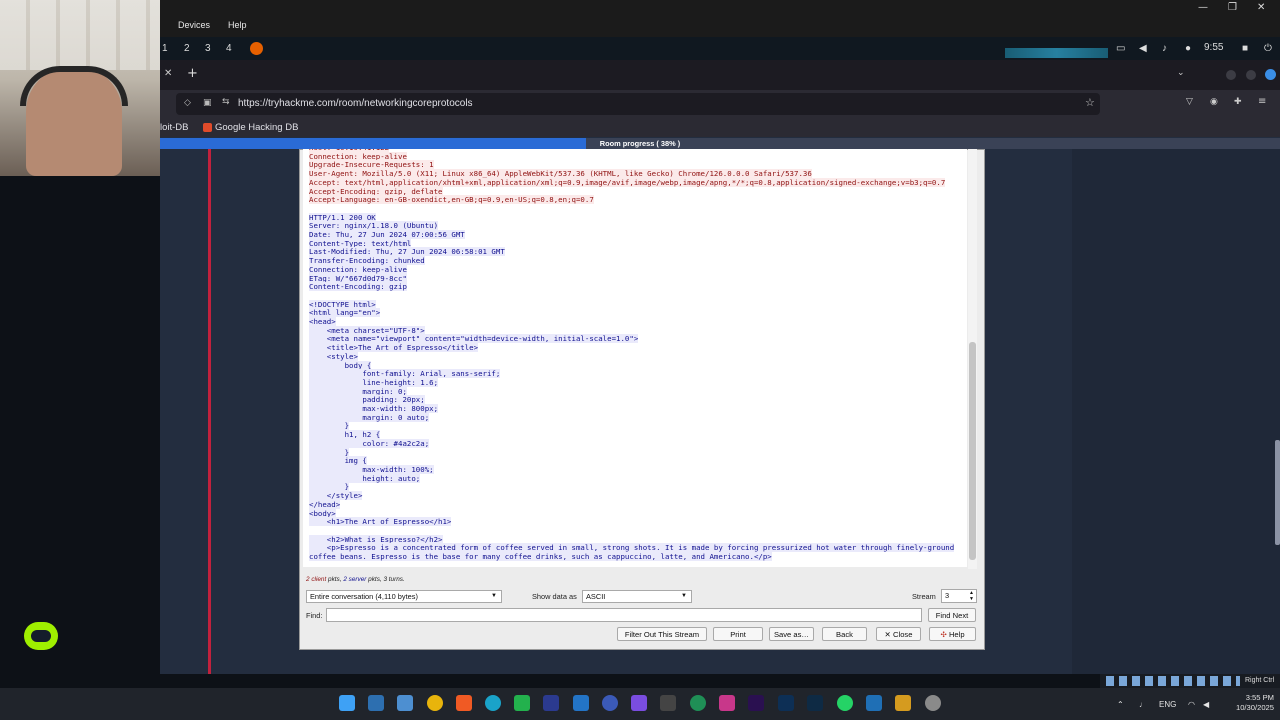  Describe the element at coordinates (1191, 704) in the screenshot. I see `wifi-icon: ◠` at that location.